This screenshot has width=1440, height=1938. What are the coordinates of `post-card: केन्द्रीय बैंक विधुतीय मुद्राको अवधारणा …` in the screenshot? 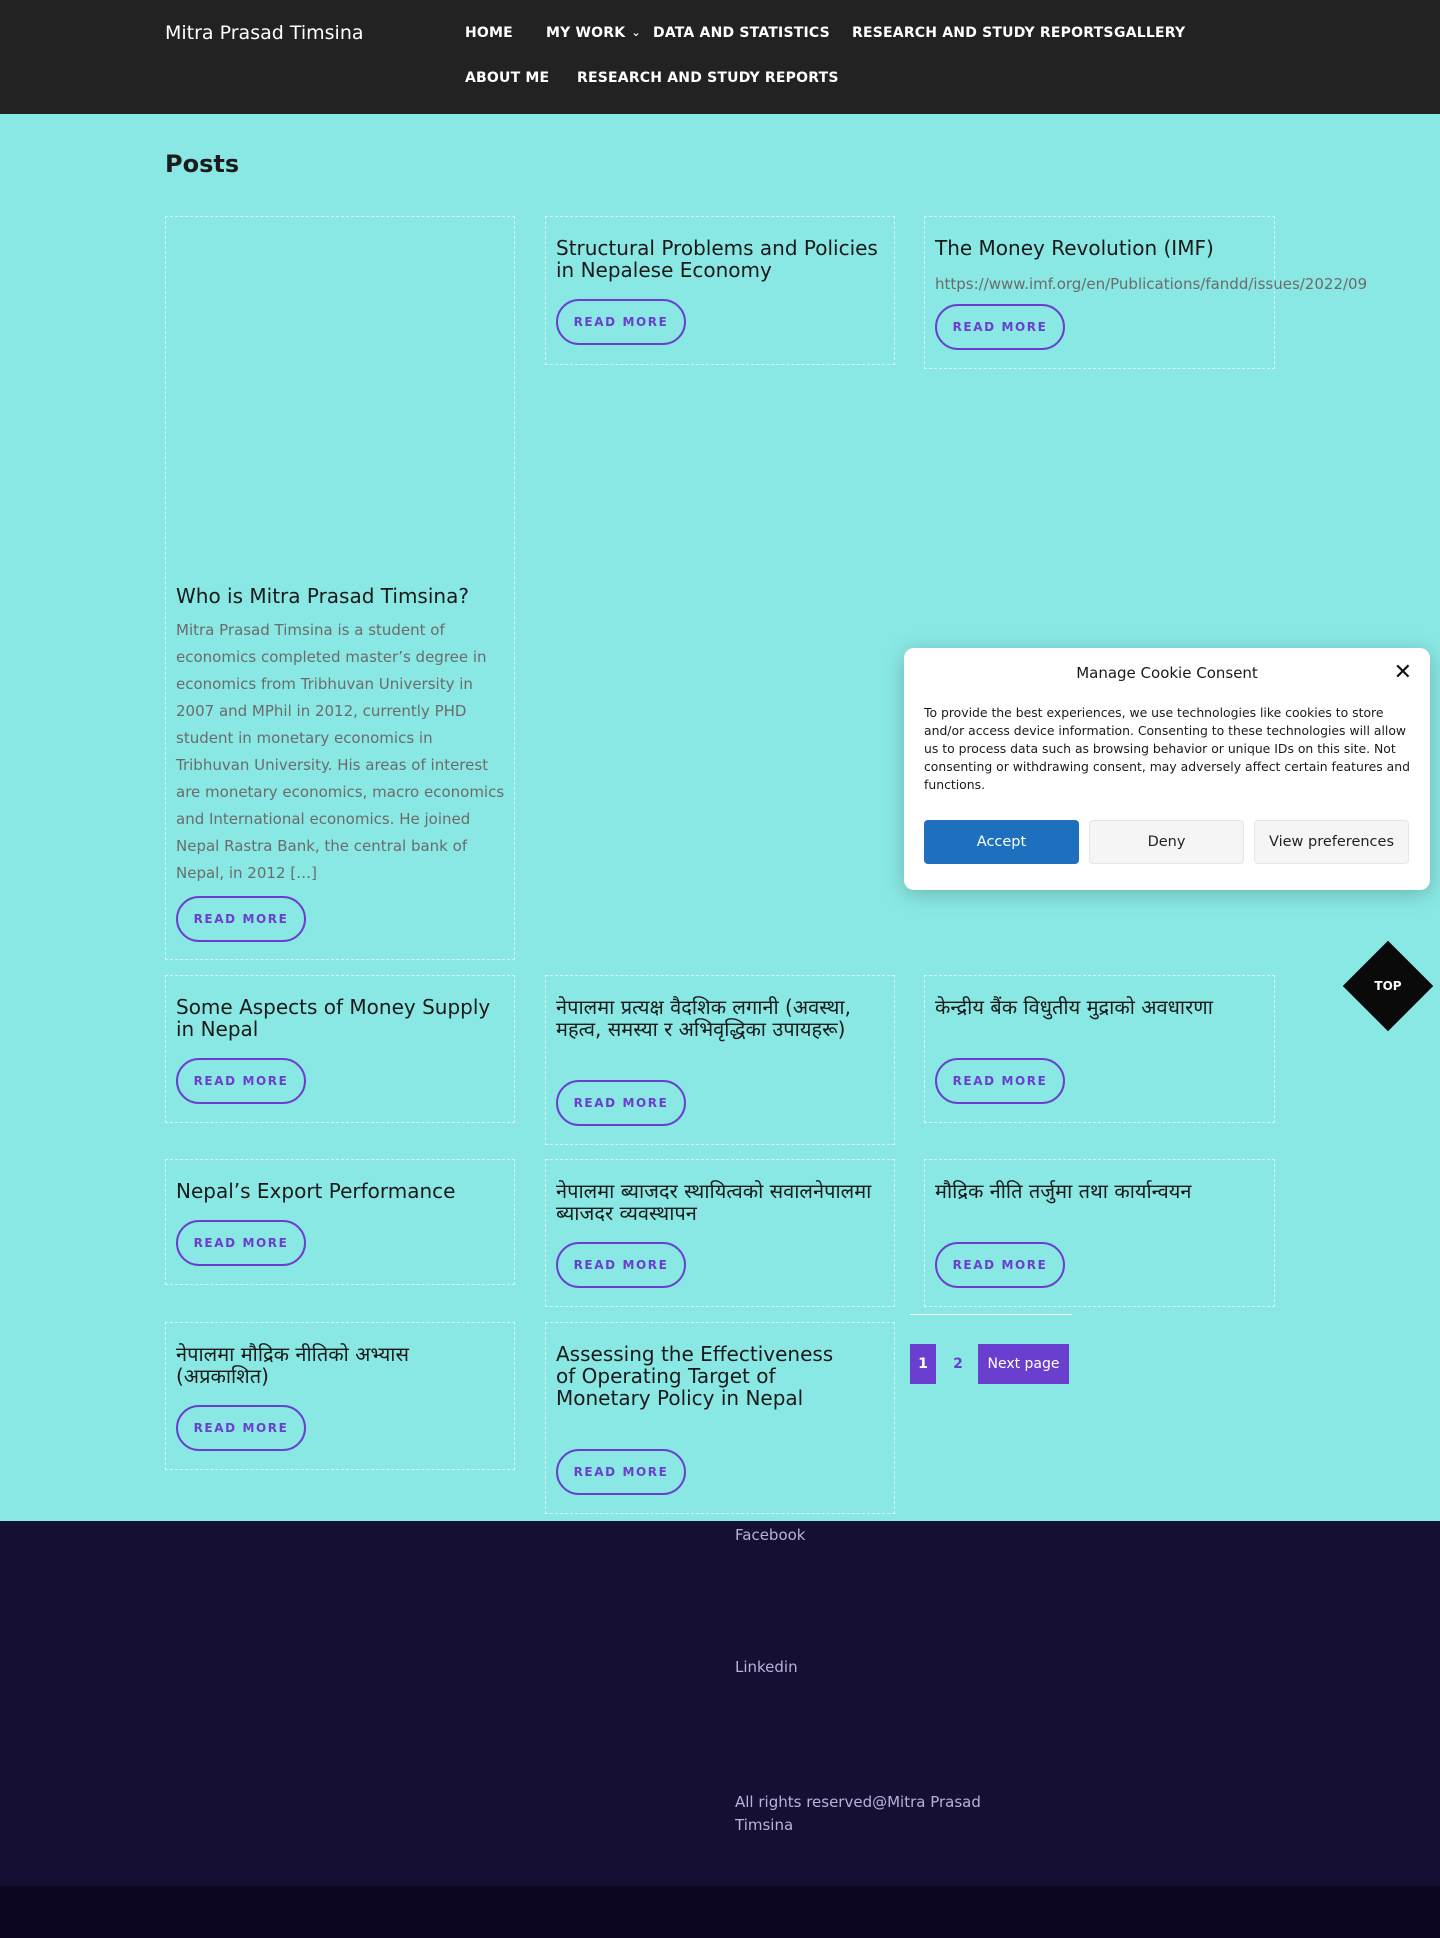 It's located at (1099, 1049).